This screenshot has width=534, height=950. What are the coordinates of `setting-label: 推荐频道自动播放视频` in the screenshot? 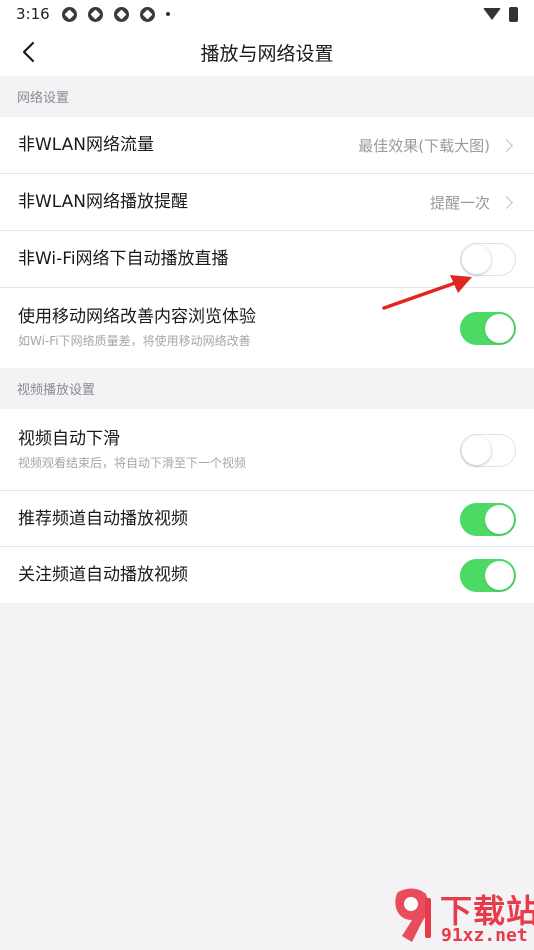 It's located at (103, 518).